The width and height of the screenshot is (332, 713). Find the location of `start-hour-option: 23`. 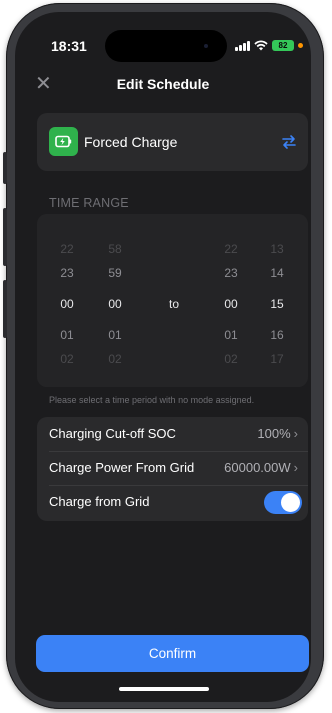

start-hour-option: 23 is located at coordinates (67, 273).